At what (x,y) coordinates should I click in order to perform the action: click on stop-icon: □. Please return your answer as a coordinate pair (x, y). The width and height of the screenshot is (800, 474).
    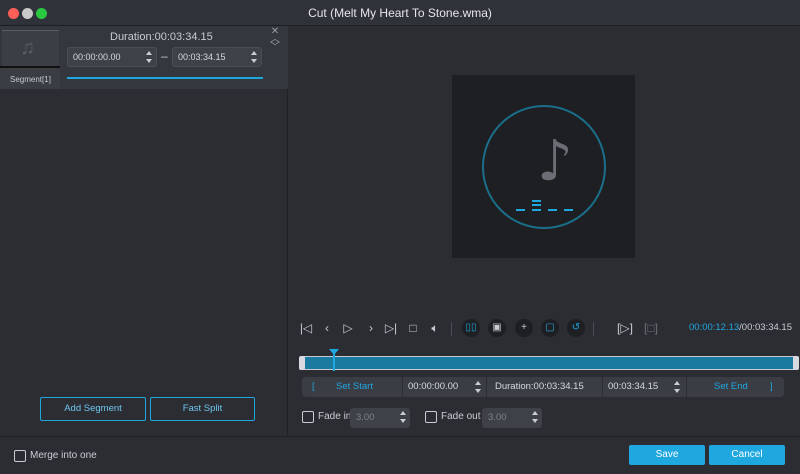
    Looking at the image, I should click on (413, 328).